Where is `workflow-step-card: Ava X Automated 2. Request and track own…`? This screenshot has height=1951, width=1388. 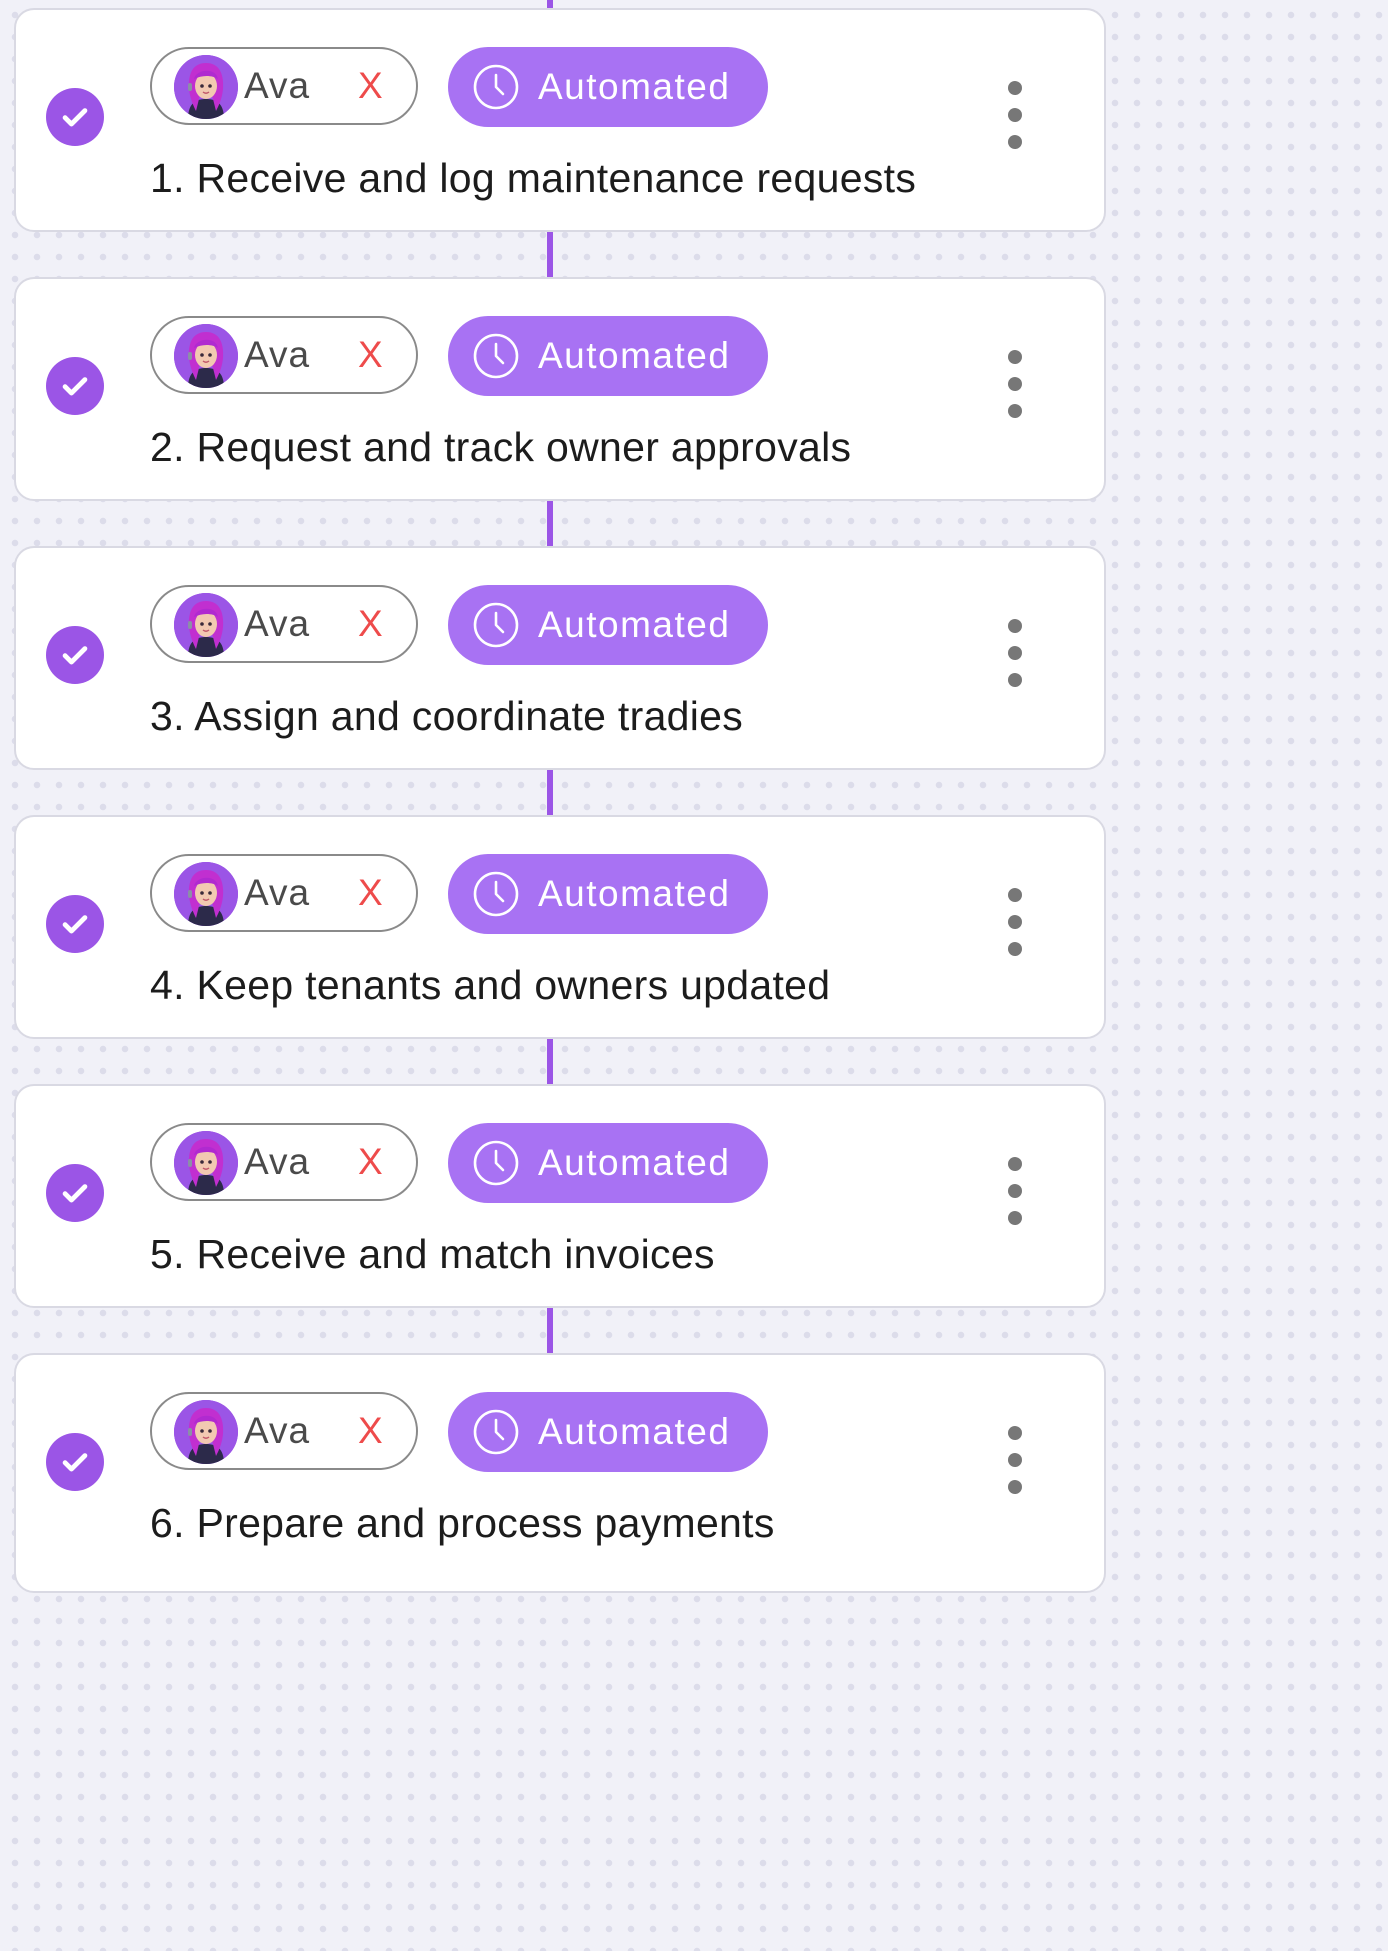 workflow-step-card: Ava X Automated 2. Request and track own… is located at coordinates (560, 389).